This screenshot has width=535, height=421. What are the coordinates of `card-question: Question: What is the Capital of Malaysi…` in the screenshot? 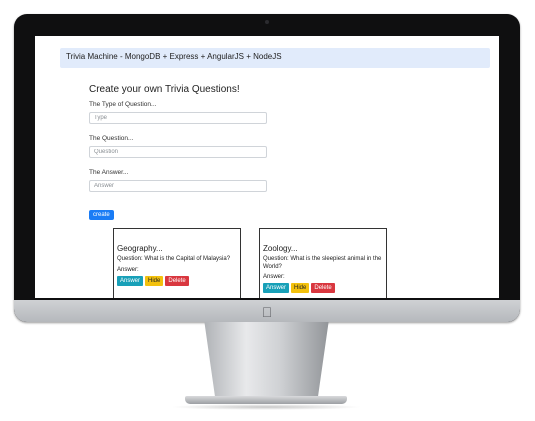 It's located at (174, 259).